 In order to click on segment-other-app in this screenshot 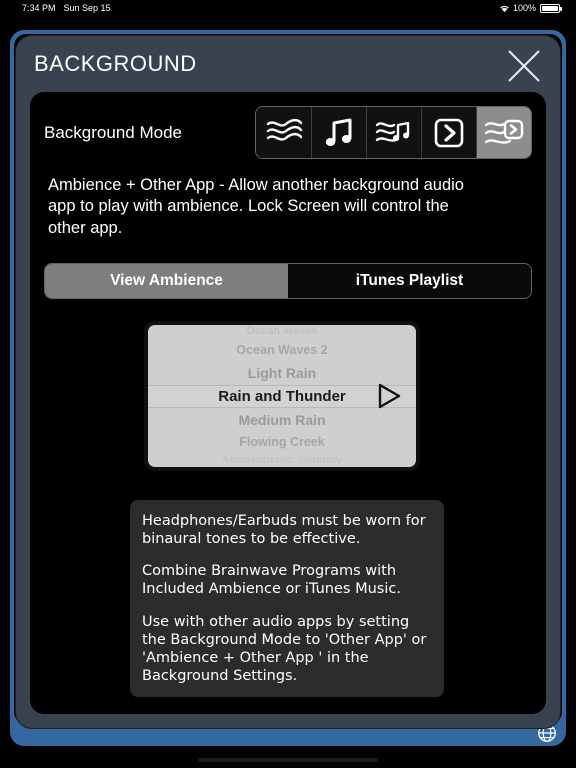, I will do `click(448, 132)`.